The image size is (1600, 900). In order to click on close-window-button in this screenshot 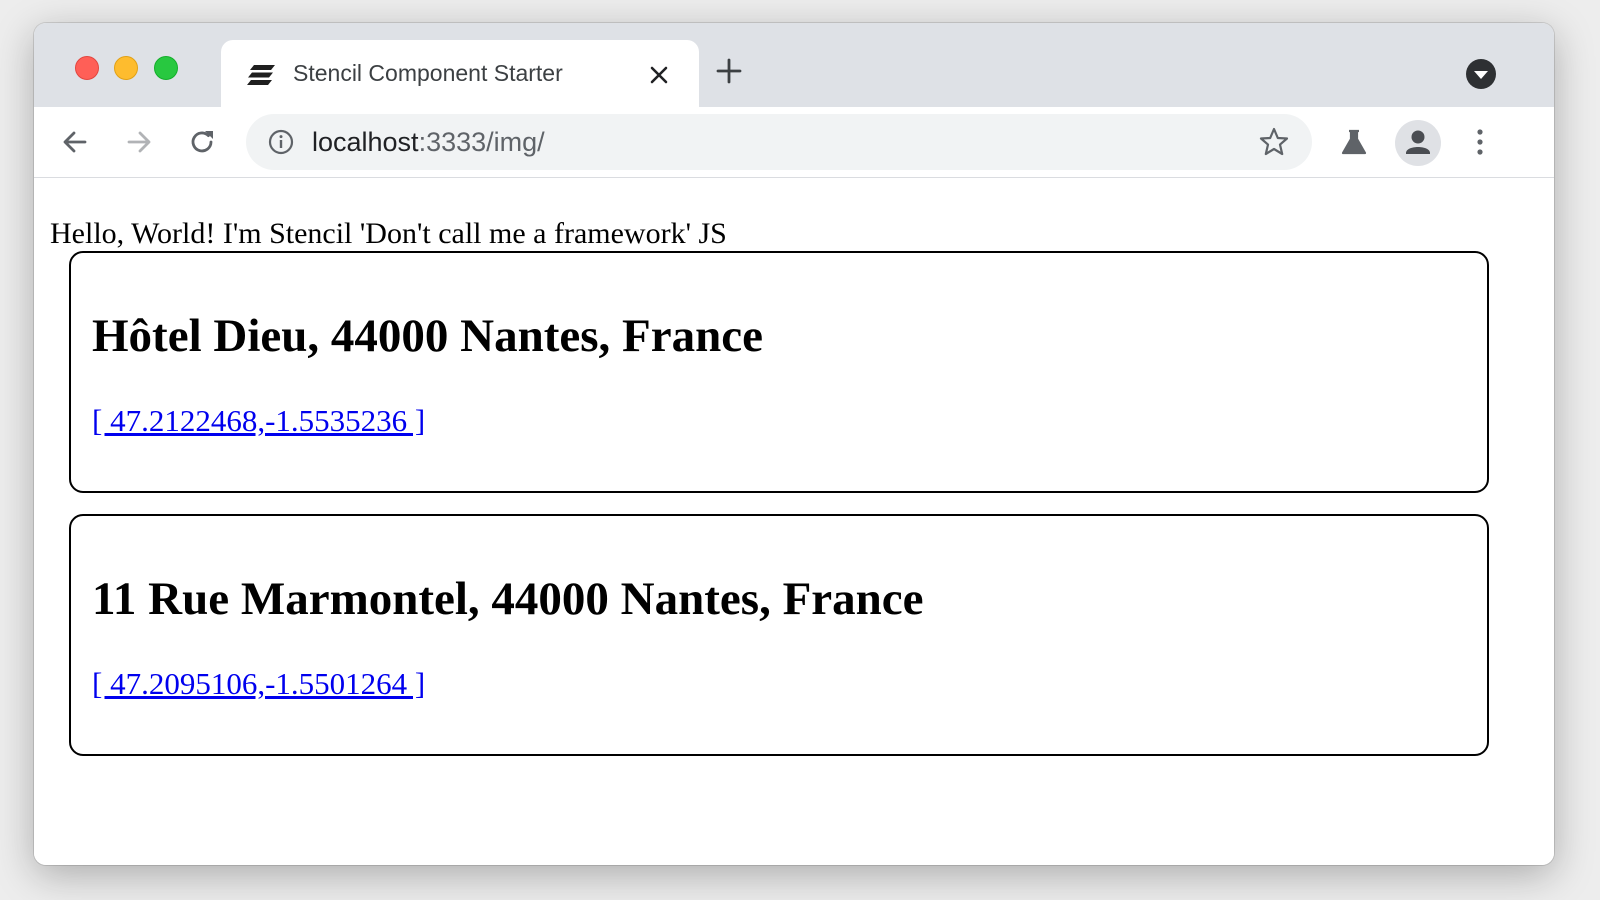, I will do `click(87, 68)`.